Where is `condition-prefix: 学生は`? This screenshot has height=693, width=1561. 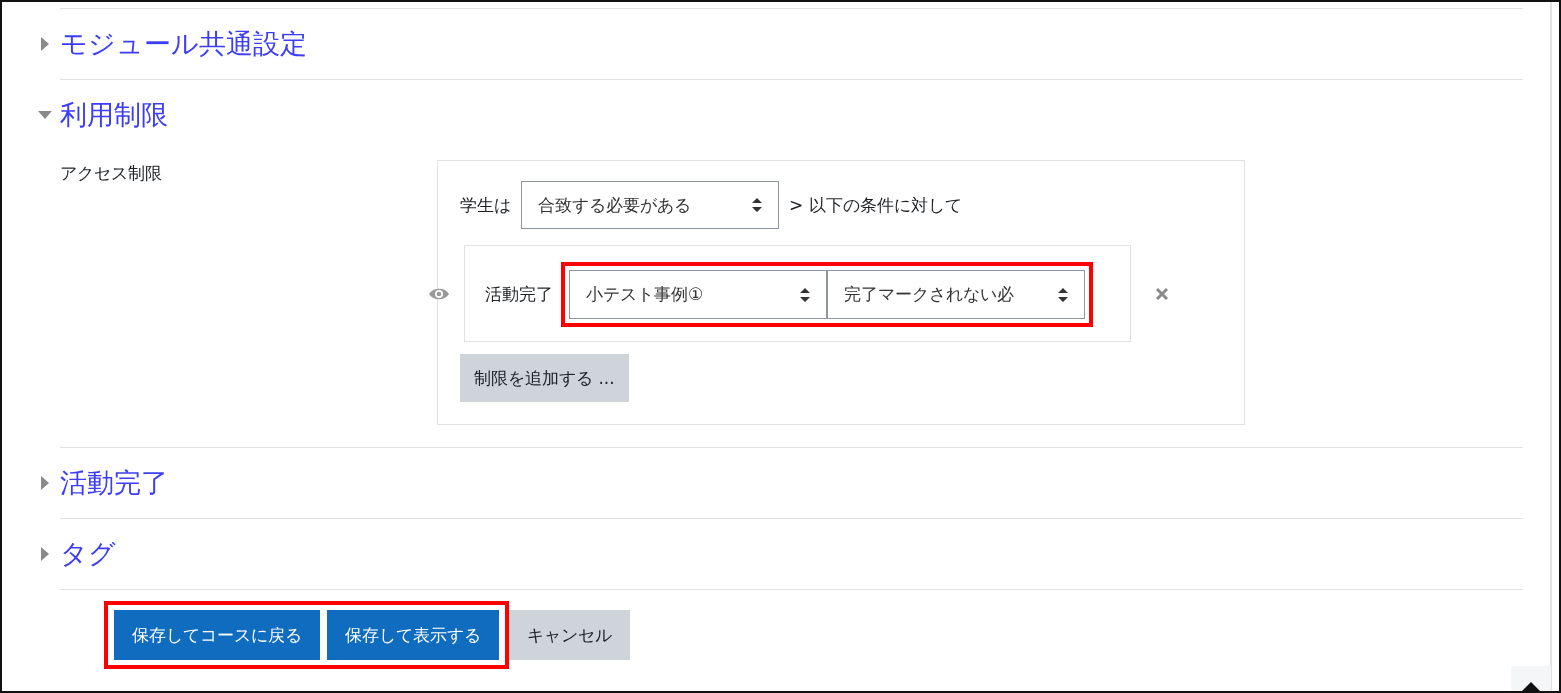 condition-prefix: 学生は is located at coordinates (485, 205).